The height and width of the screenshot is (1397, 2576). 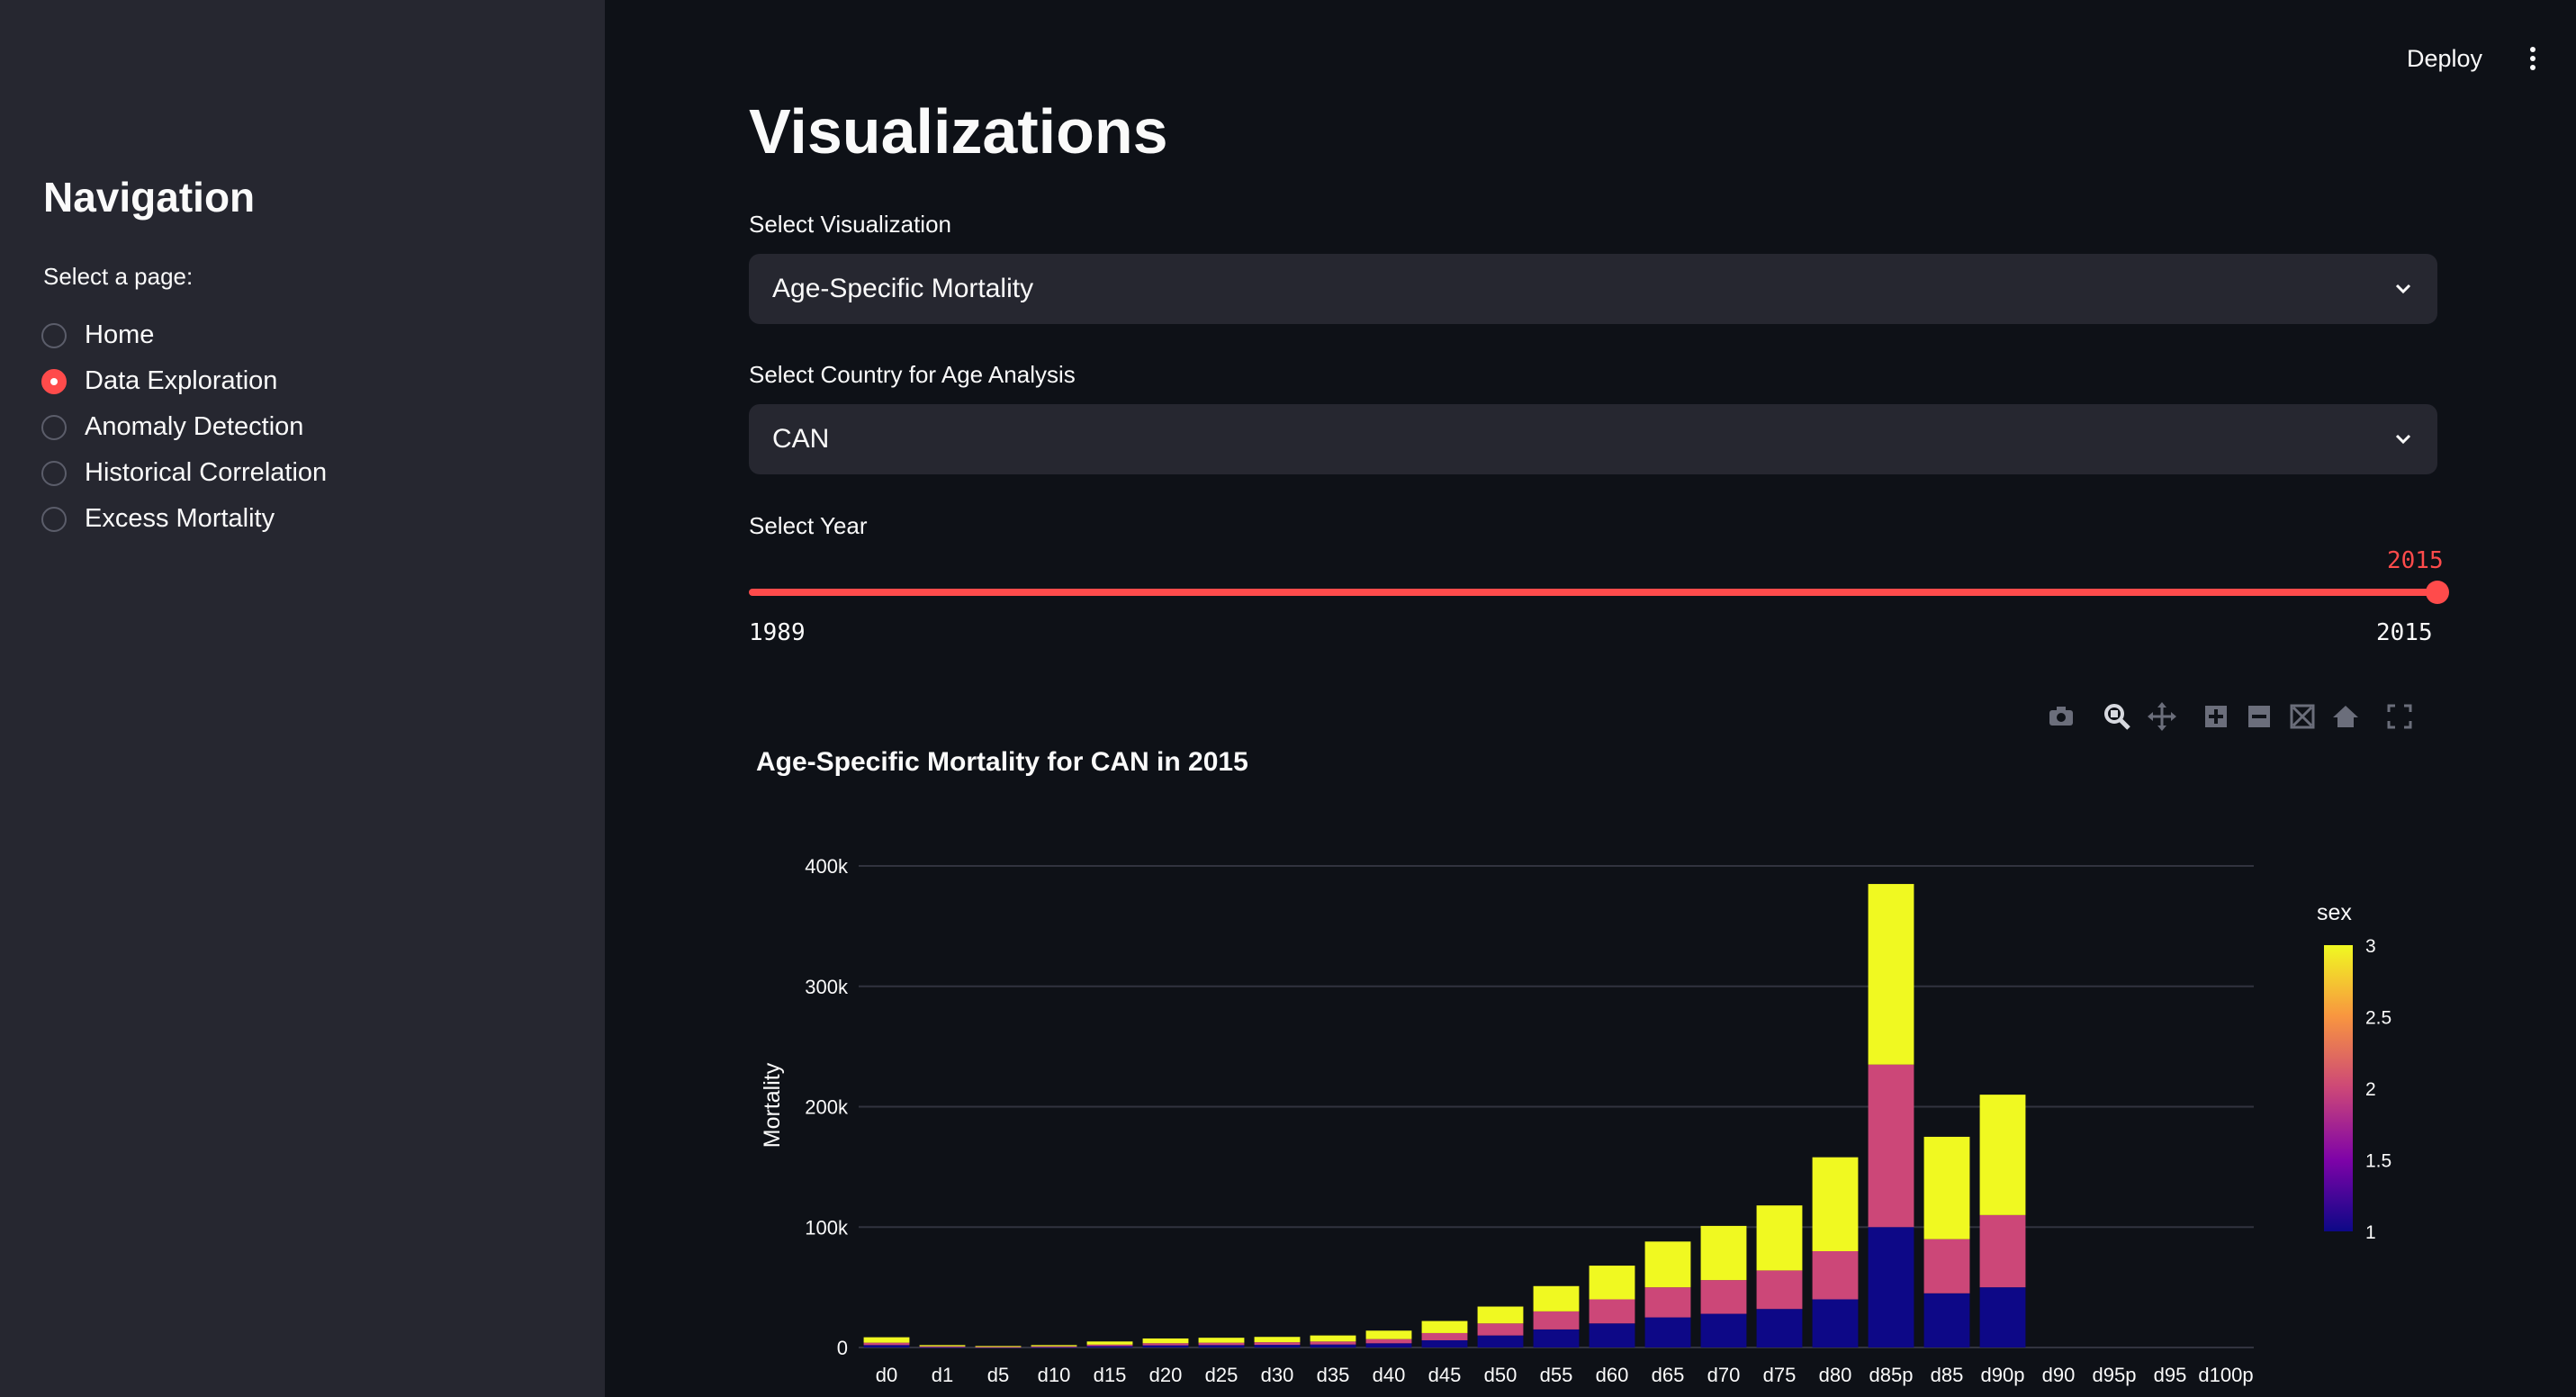 I want to click on fullscreen-icon, so click(x=2400, y=716).